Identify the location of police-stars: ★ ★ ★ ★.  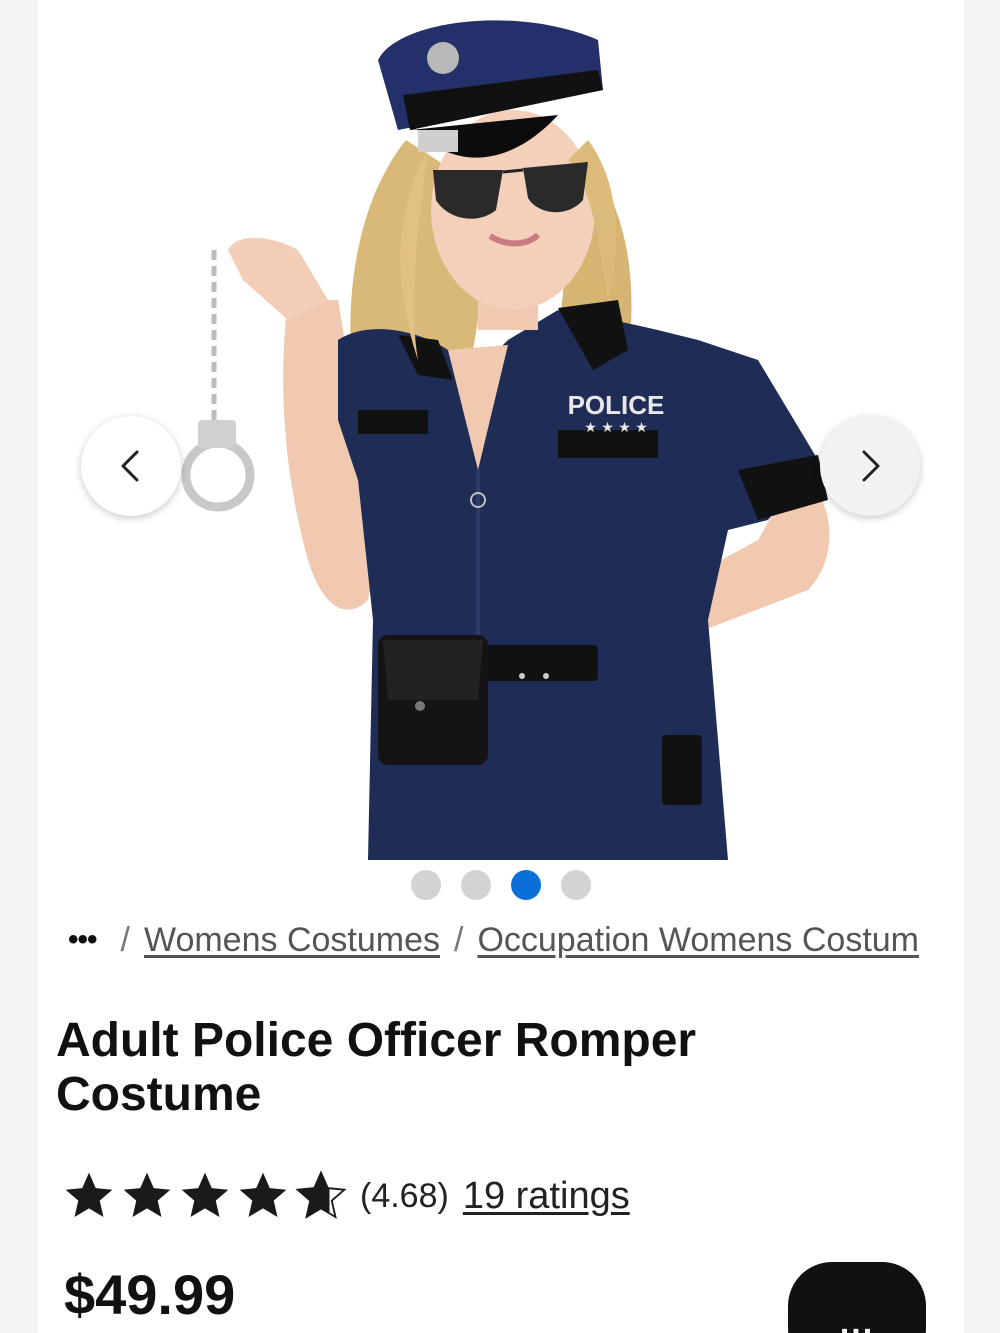
(616, 428).